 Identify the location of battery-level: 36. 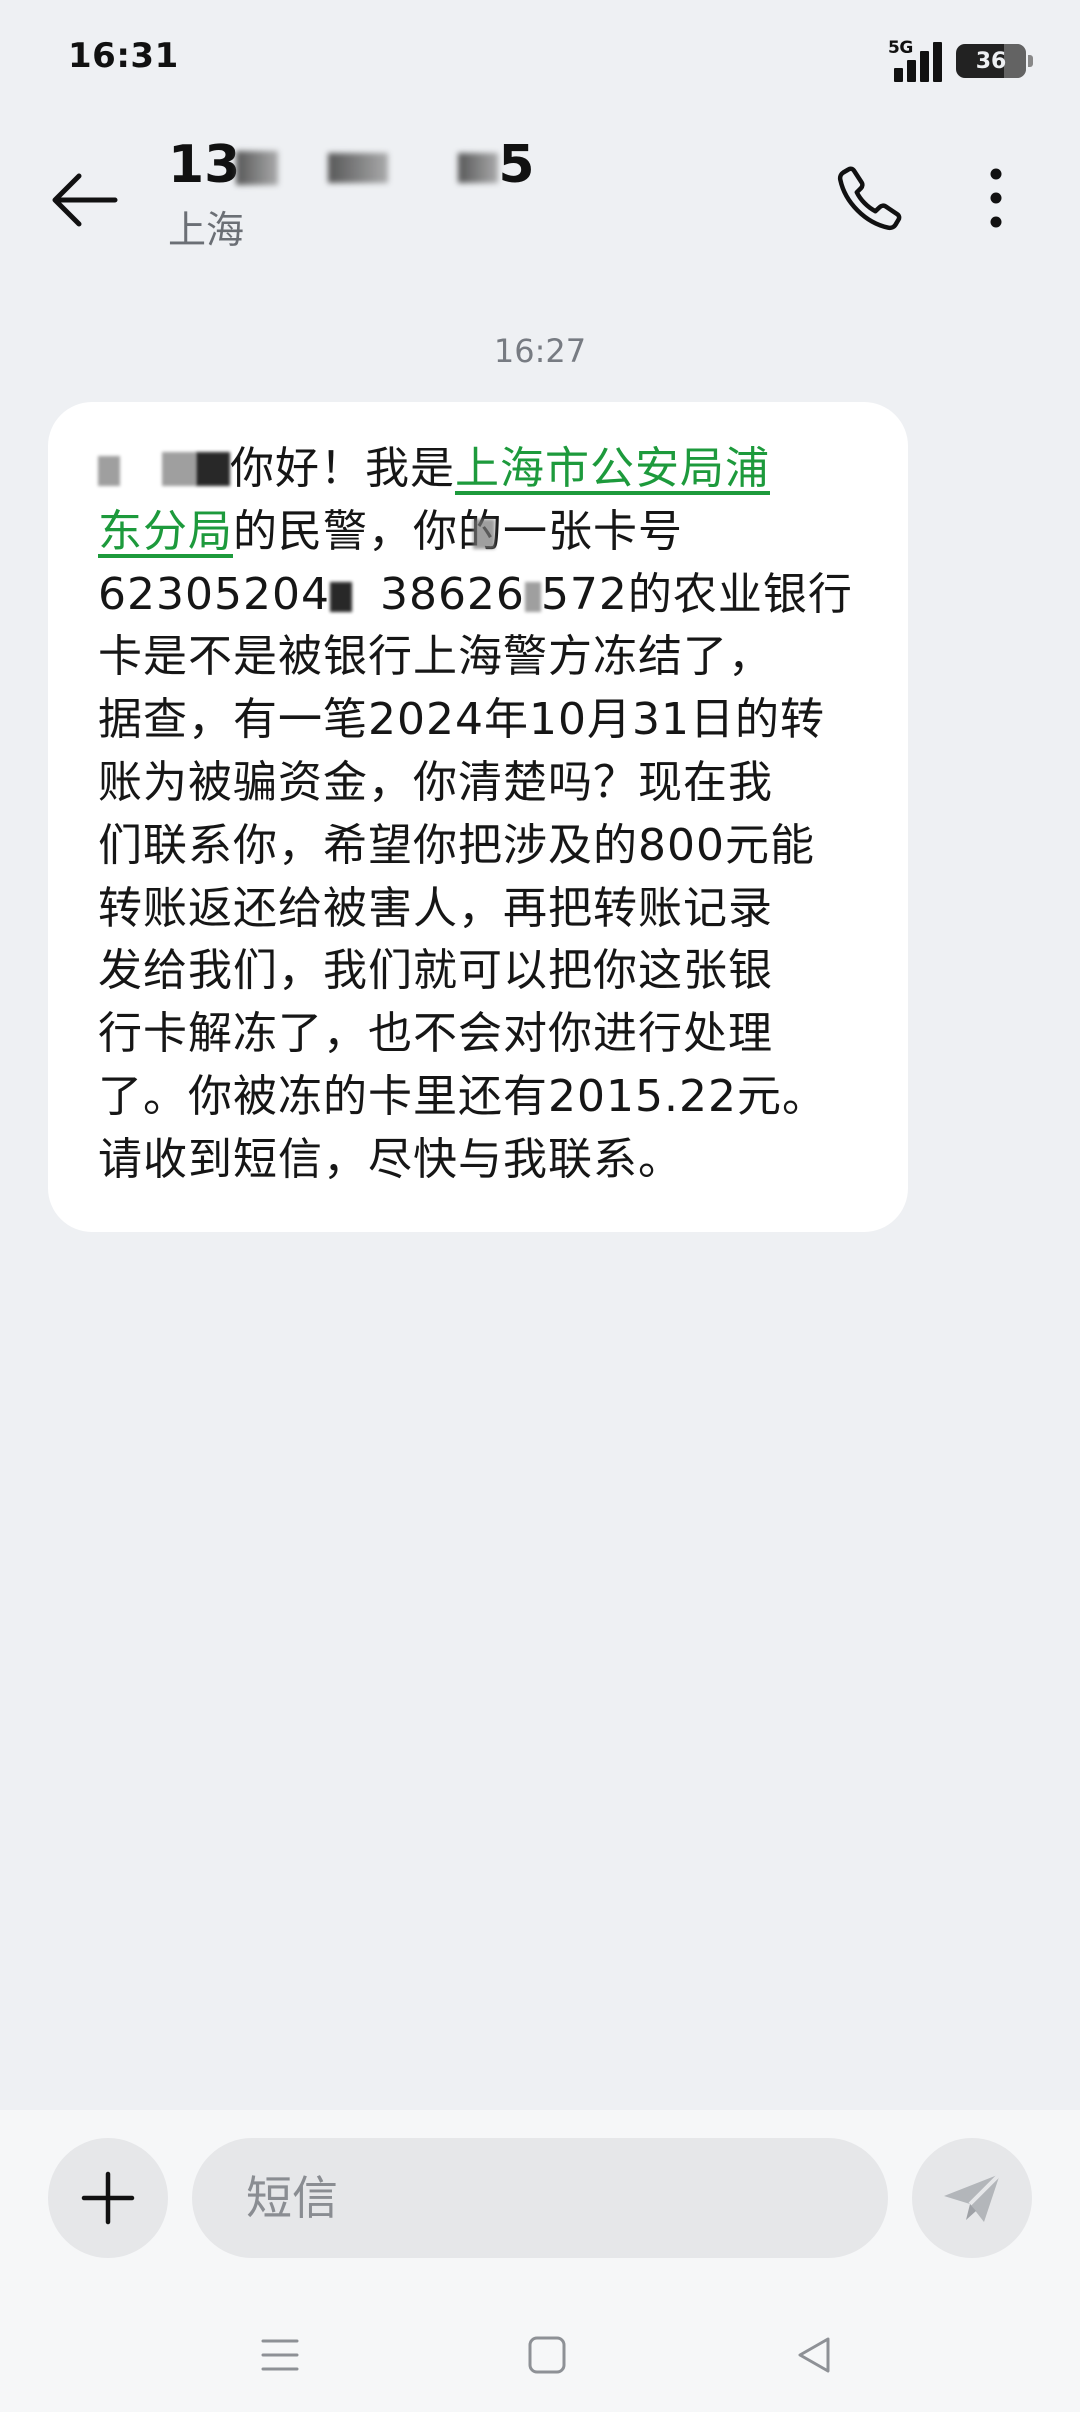
(991, 61).